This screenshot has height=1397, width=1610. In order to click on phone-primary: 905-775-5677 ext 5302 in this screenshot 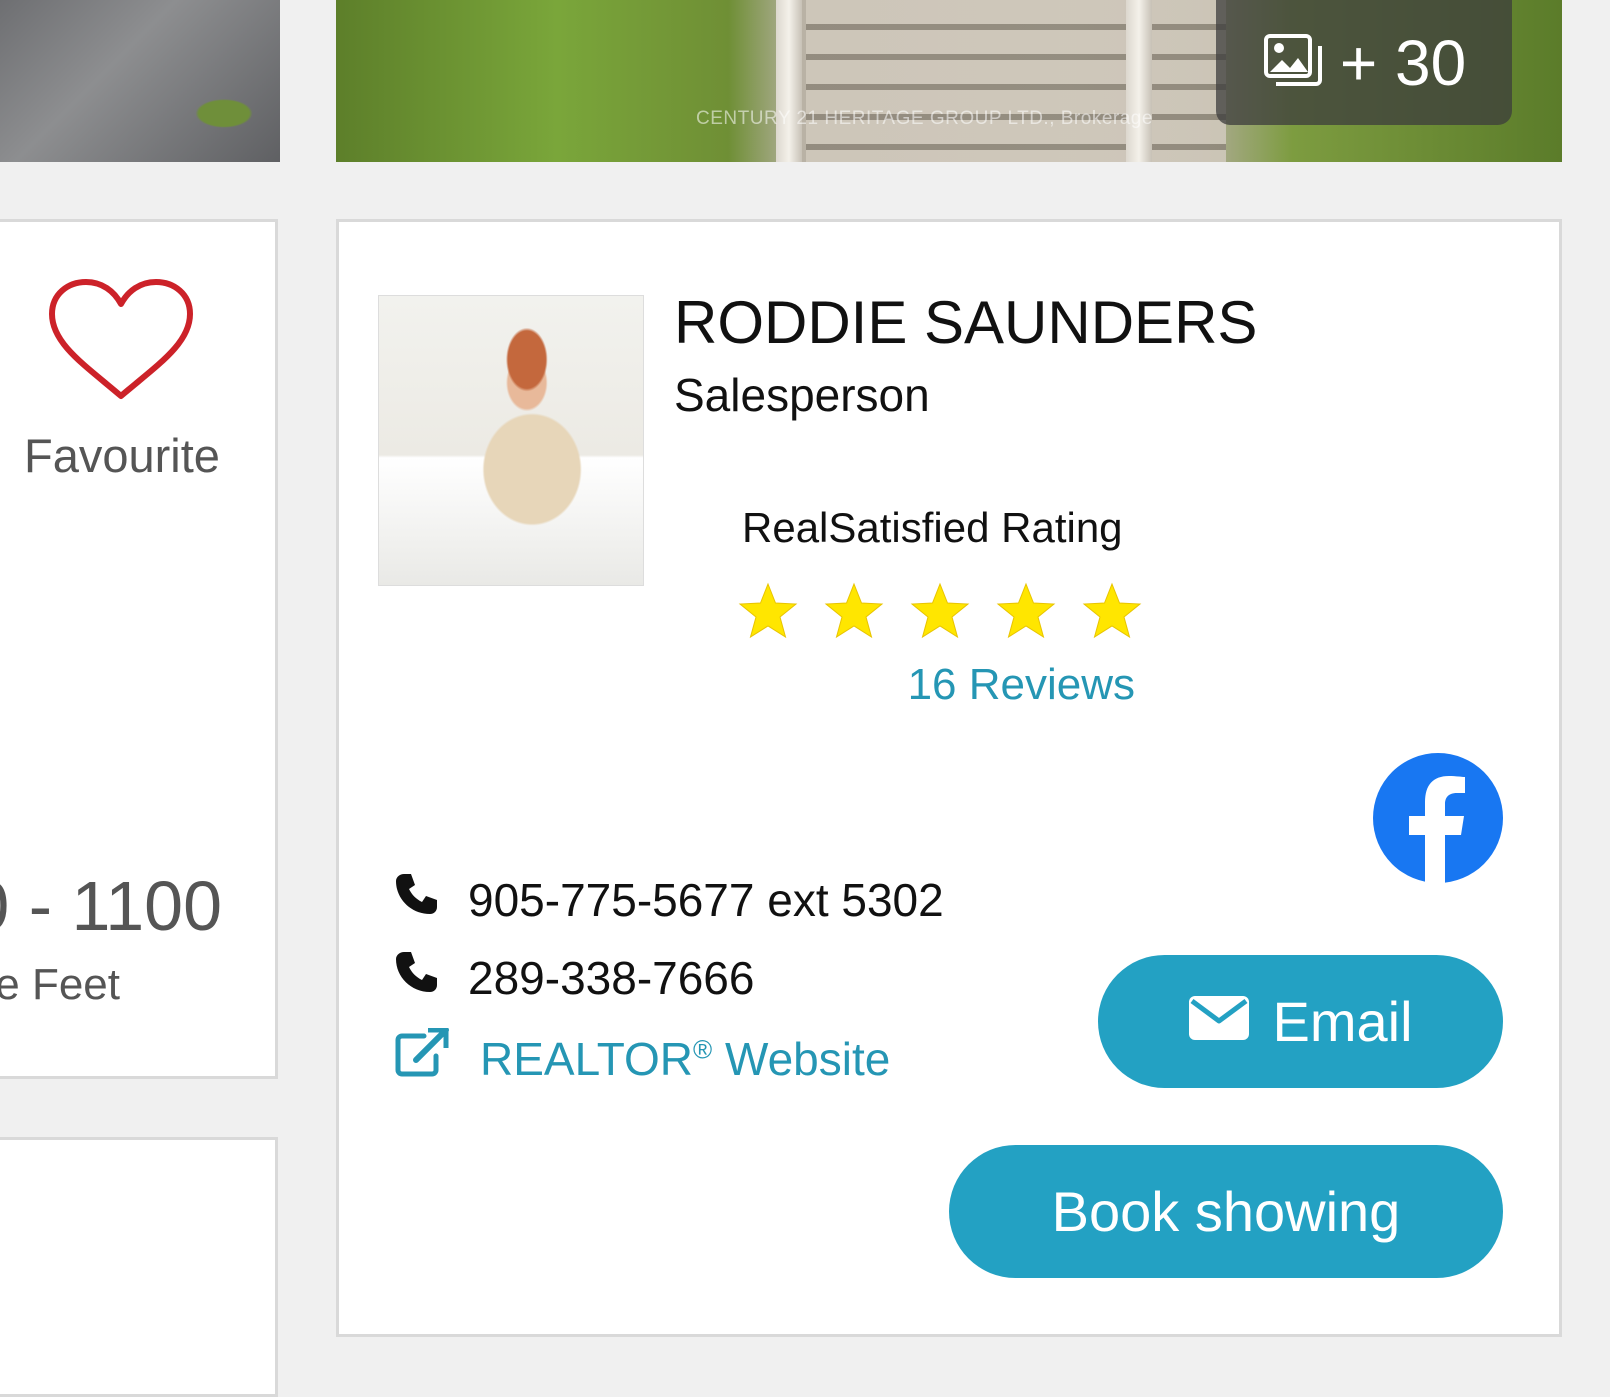, I will do `click(669, 899)`.